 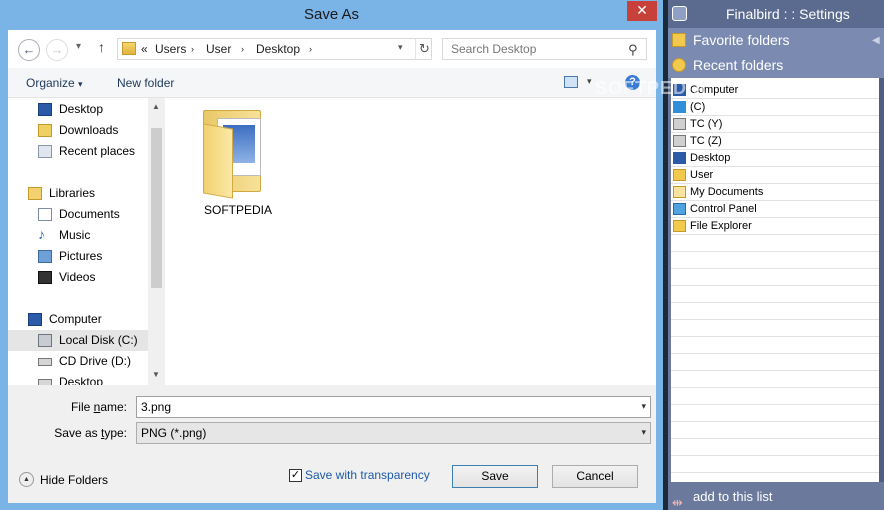 What do you see at coordinates (156, 106) in the screenshot?
I see `scroll-up-arrow: ▲` at bounding box center [156, 106].